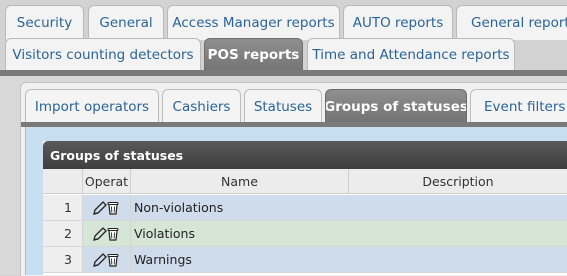  Describe the element at coordinates (63, 181) in the screenshot. I see `column-header-number` at that location.